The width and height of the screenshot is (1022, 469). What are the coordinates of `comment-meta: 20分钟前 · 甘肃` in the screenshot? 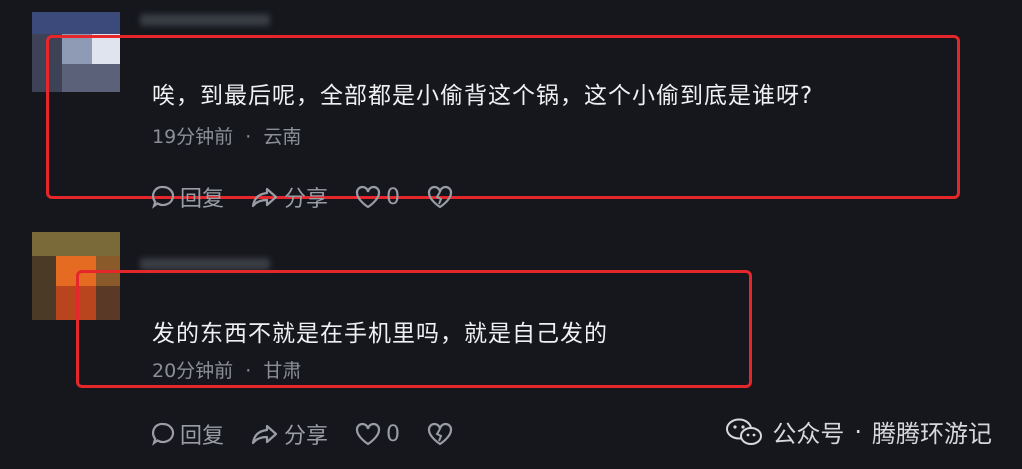 It's located at (226, 369).